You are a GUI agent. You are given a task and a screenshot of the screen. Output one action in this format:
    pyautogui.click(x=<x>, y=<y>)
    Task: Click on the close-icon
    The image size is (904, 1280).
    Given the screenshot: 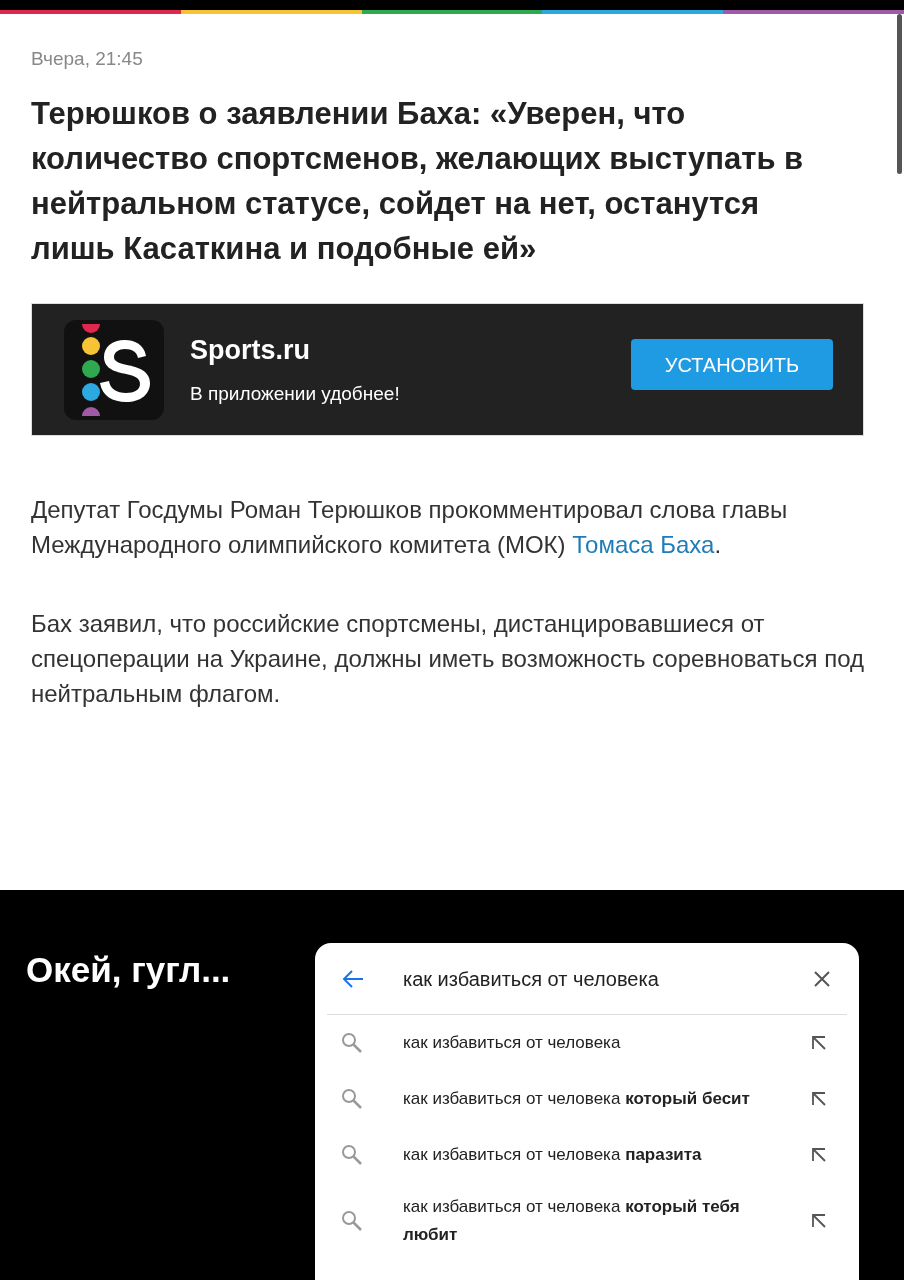 What is the action you would take?
    pyautogui.click(x=822, y=978)
    